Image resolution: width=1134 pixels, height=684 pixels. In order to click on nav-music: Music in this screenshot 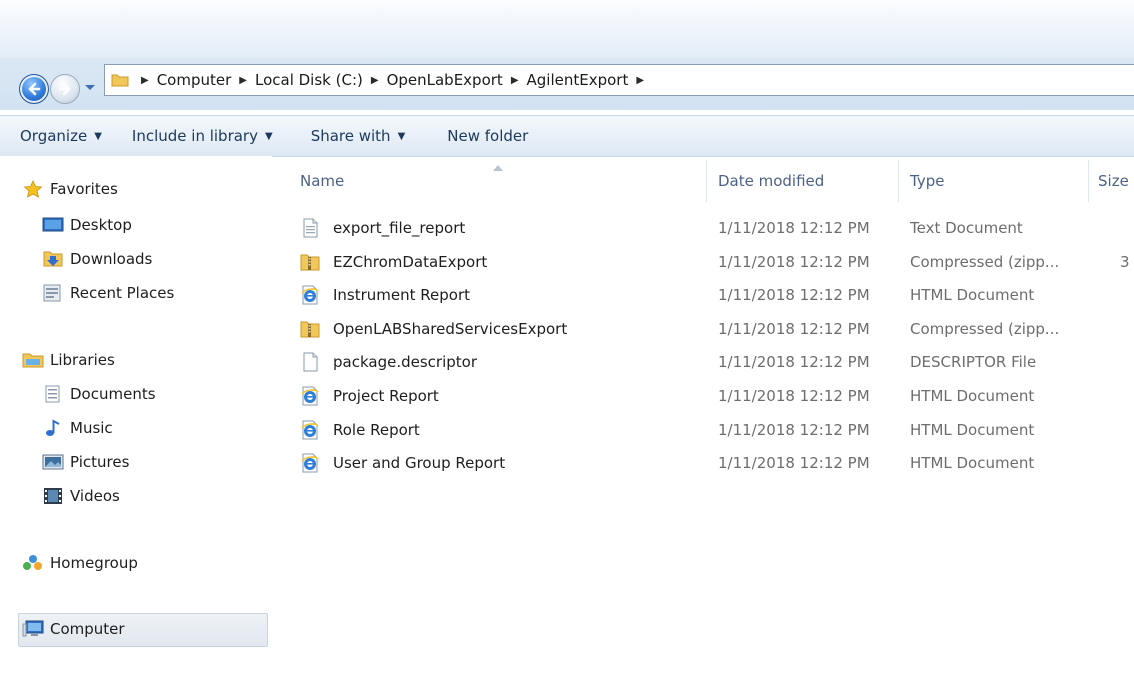, I will do `click(77, 428)`.